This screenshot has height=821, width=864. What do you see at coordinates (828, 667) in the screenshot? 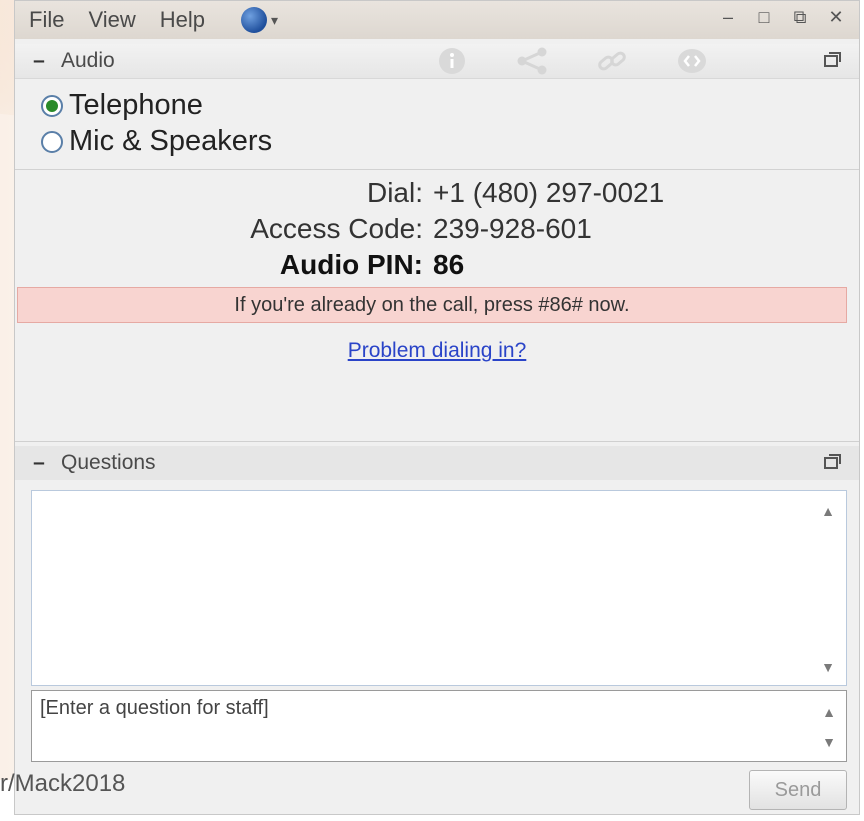
I see `scroll-down-icon: ▼` at bounding box center [828, 667].